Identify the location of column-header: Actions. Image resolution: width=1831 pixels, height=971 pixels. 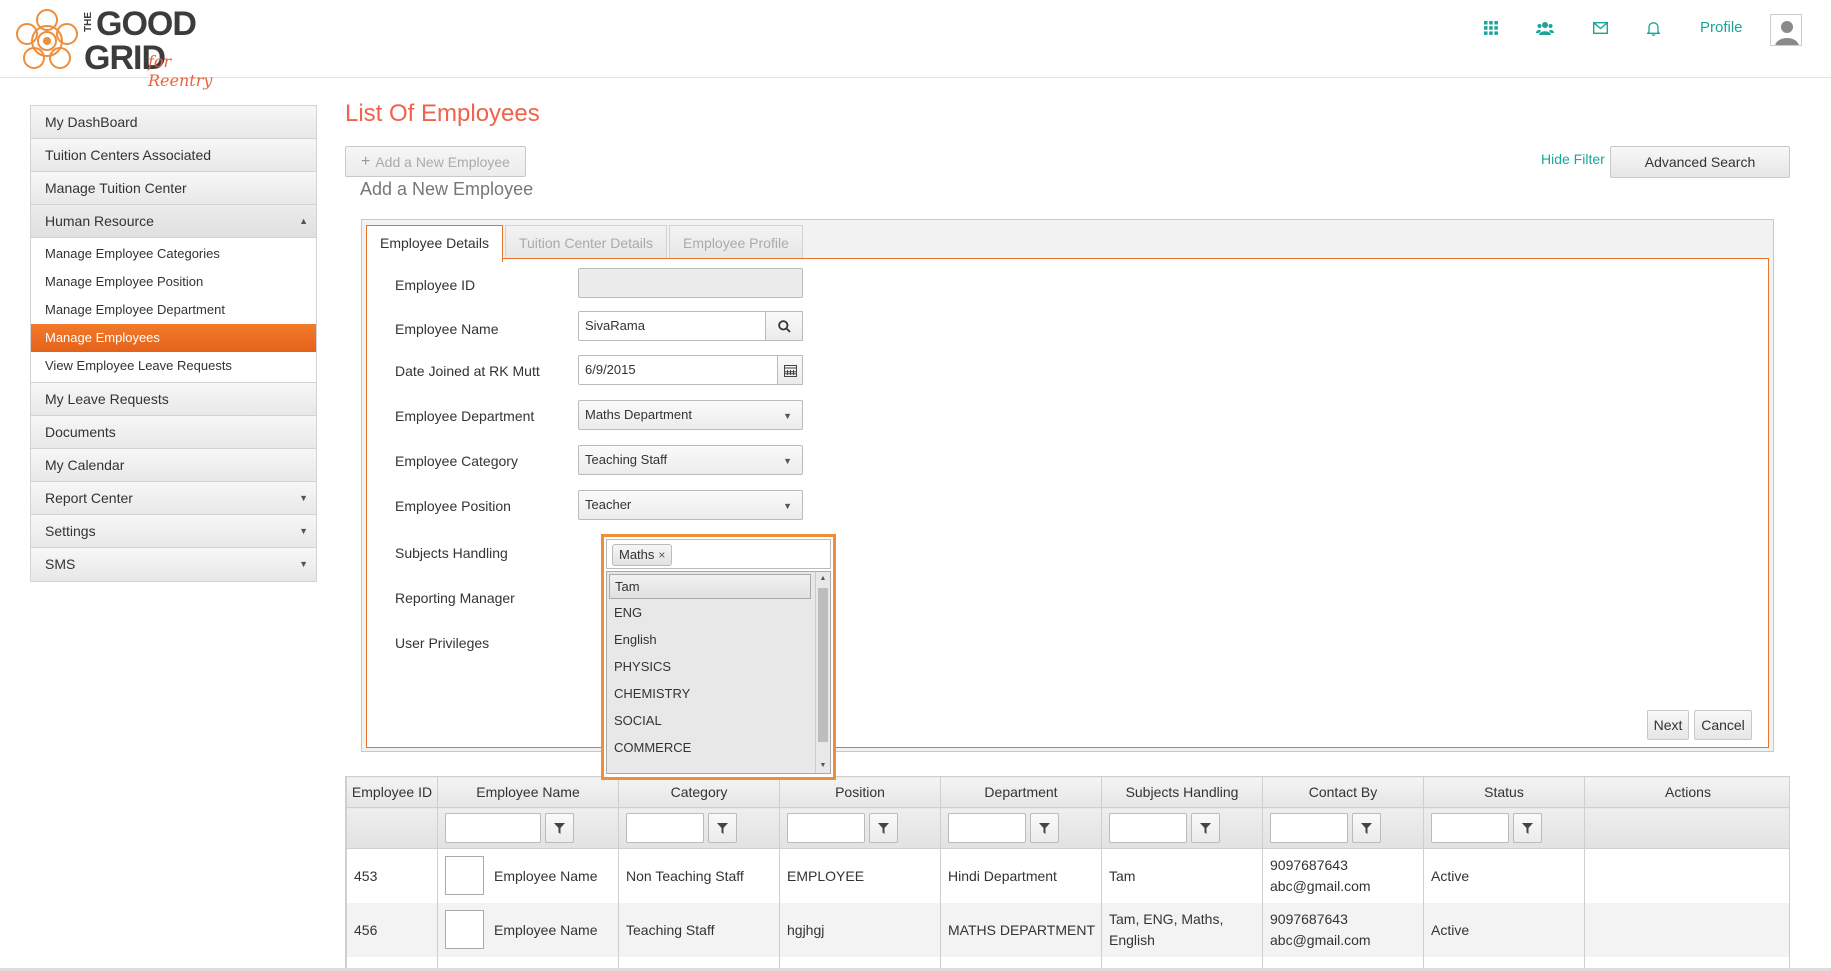
(1686, 792).